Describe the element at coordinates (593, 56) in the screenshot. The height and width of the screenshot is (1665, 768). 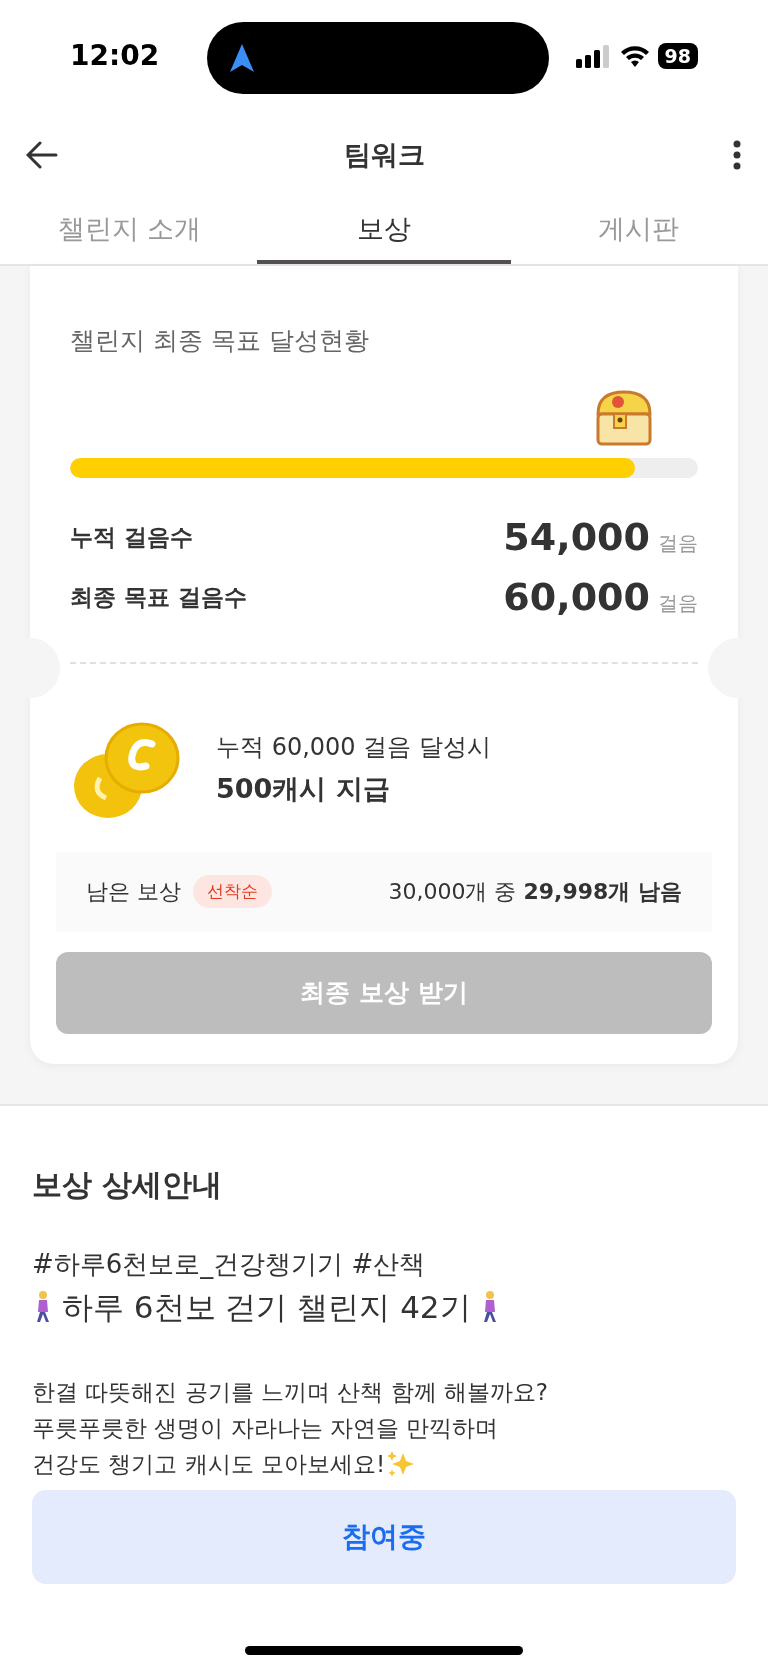
I see `signal-icon` at that location.